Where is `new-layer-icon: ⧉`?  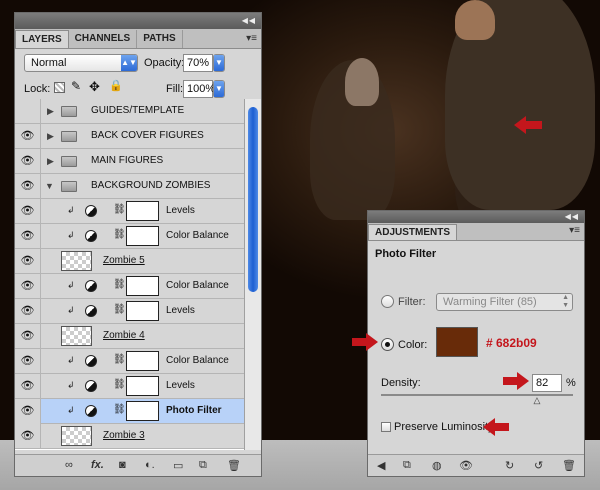
new-layer-icon: ⧉ is located at coordinates (203, 465).